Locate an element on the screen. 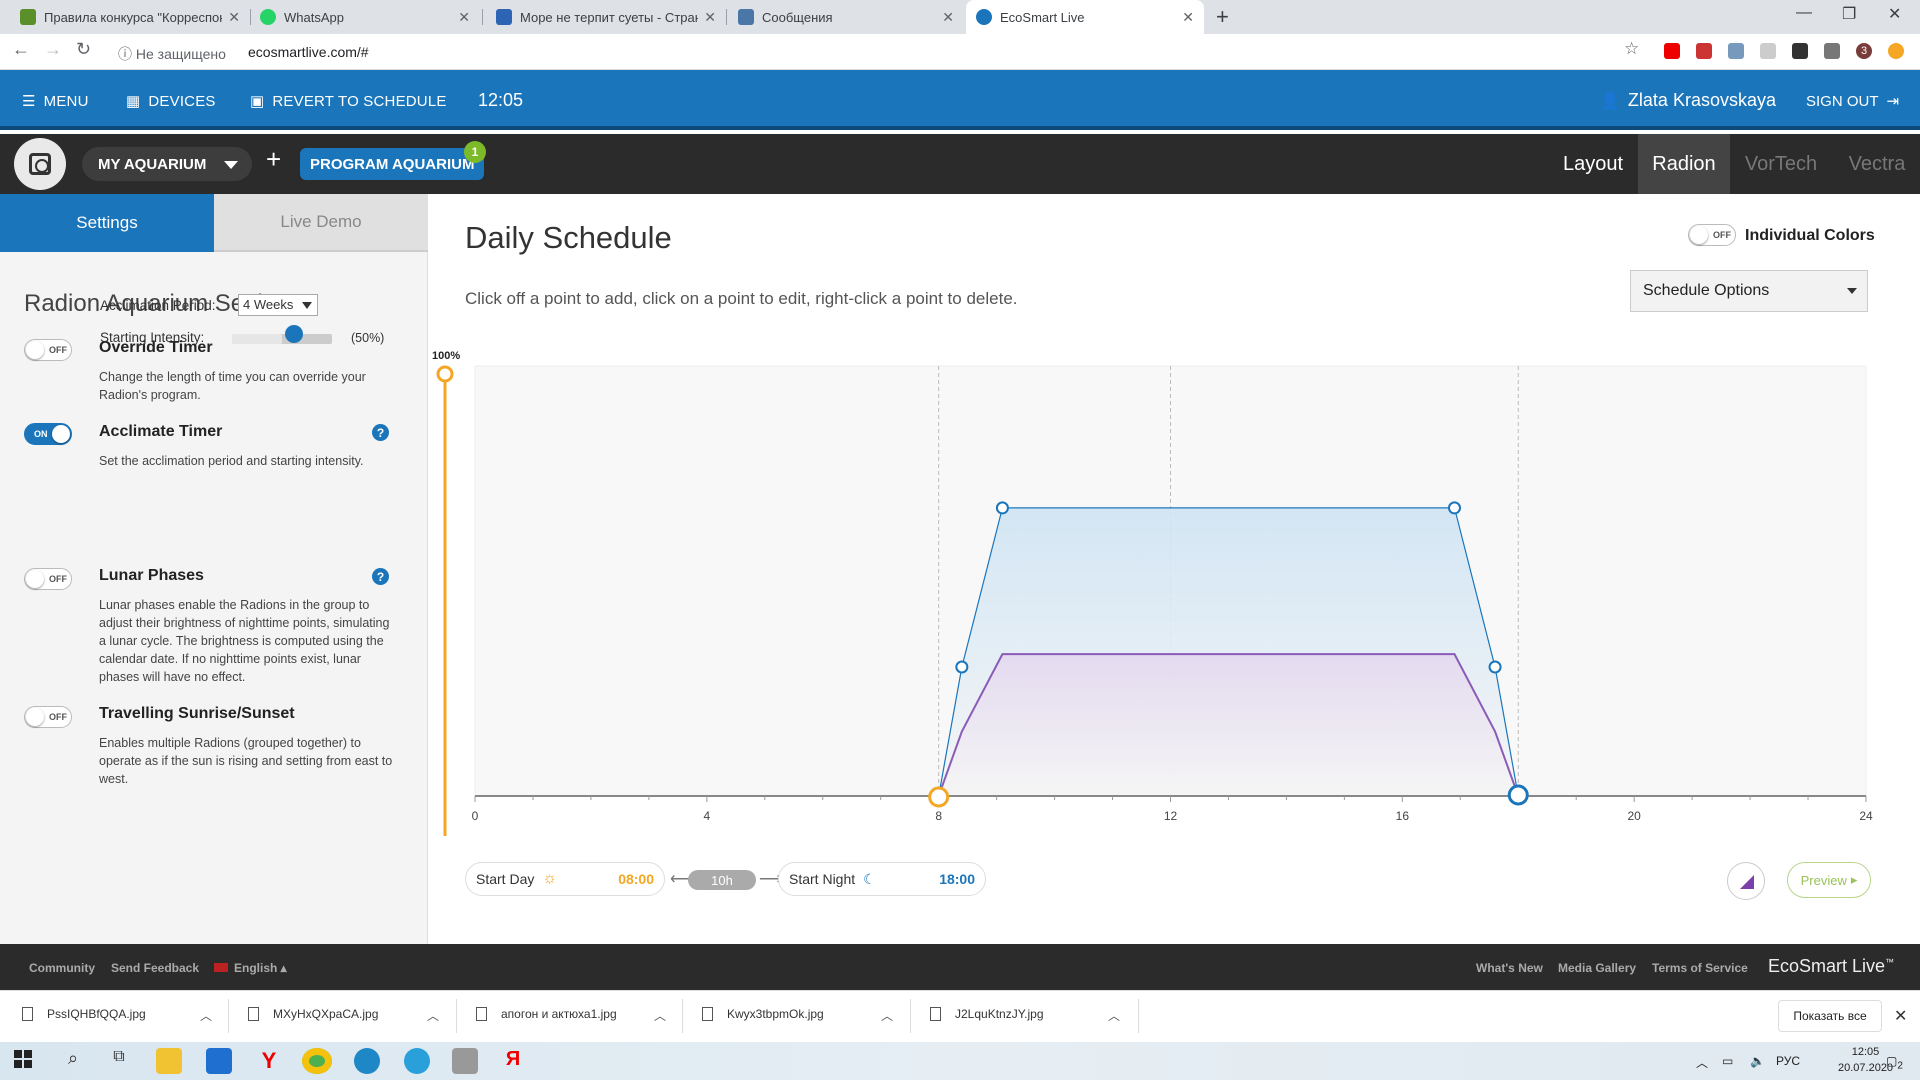  edge-icon is located at coordinates (367, 1061).